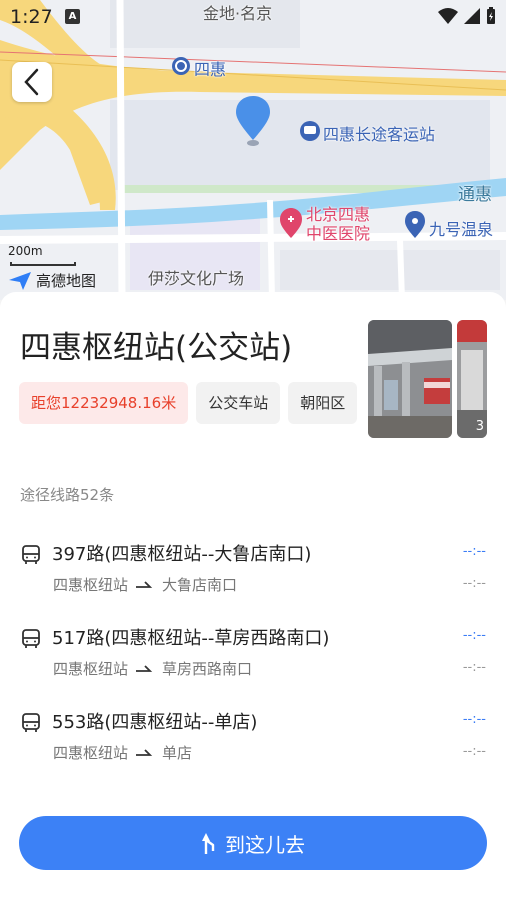 This screenshot has height=899, width=506. I want to click on place-tags: 距您12232948.16米 公交车站 朝阳区, so click(188, 403).